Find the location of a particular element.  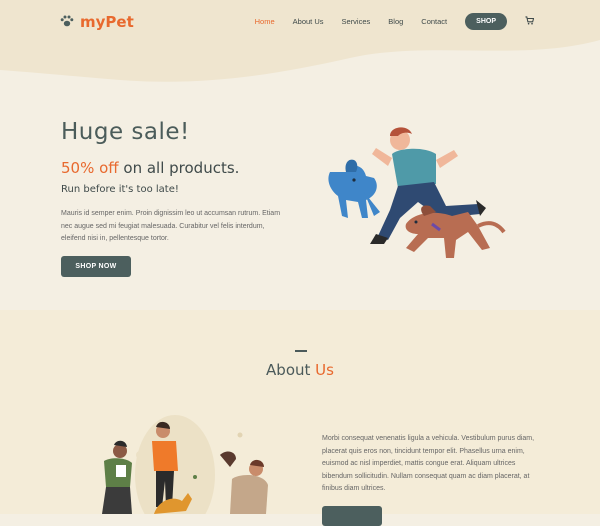

shop-button: SHOP is located at coordinates (486, 21).